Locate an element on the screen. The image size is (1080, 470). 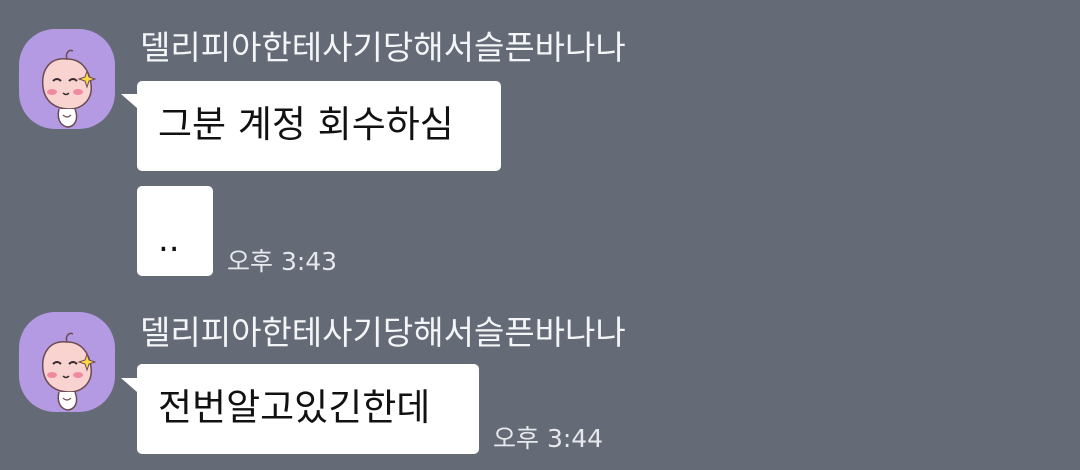
message-bubble: 전번알고있긴한데 is located at coordinates (308, 409).